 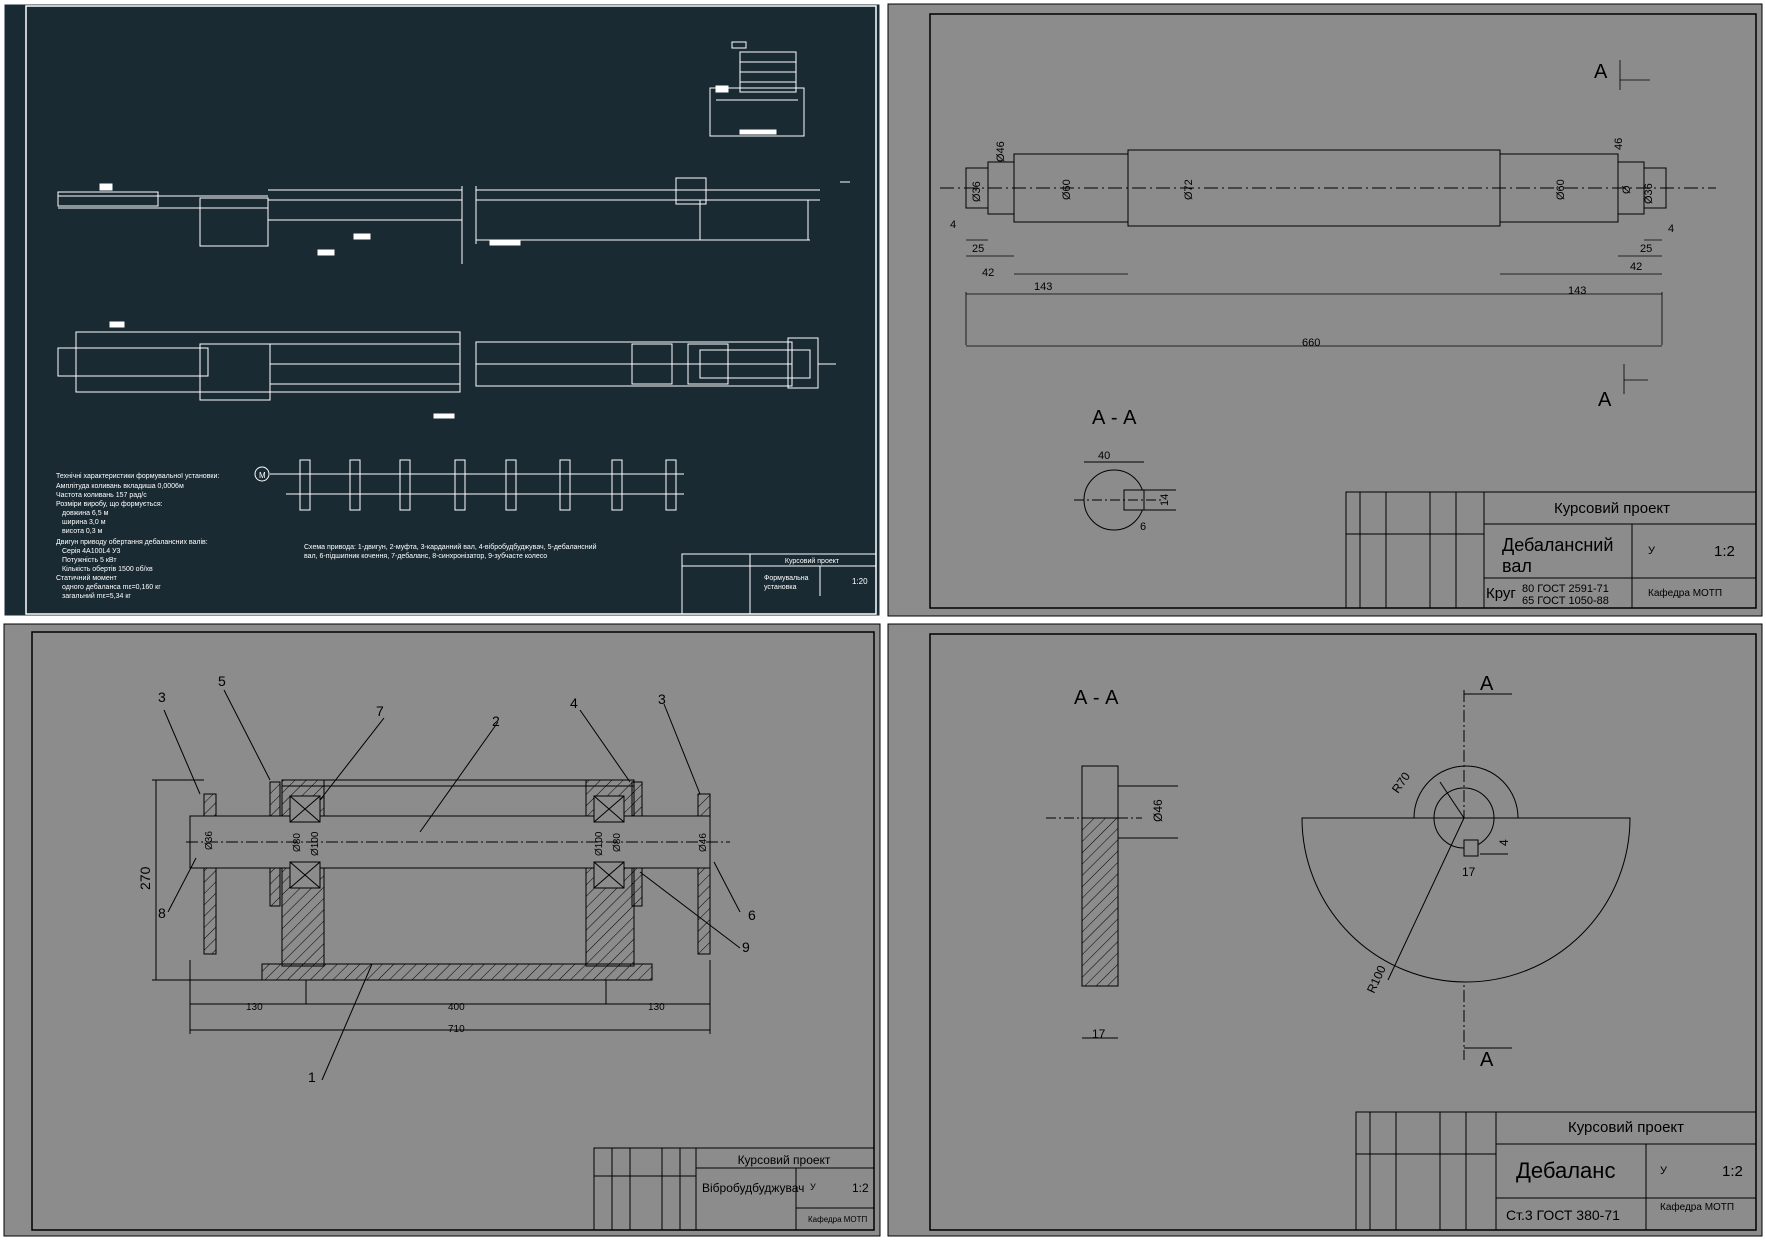 I want to click on drawing-name: вал, so click(x=1517, y=566).